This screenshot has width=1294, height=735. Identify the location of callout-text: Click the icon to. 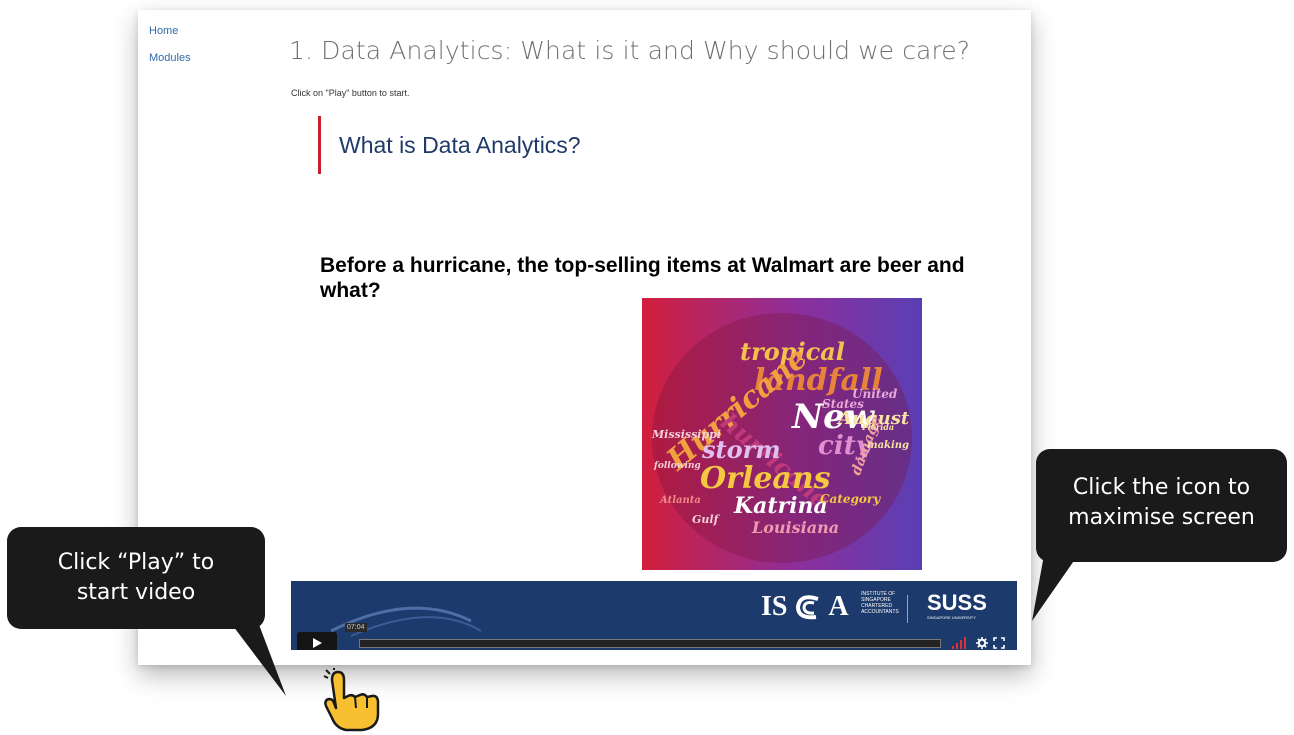
(1161, 487).